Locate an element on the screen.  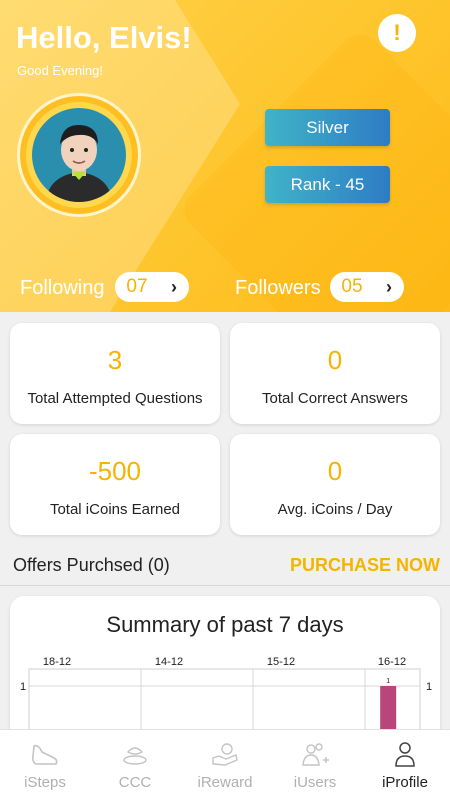
stat-card-attempted: 3 Total Attempted Questions is located at coordinates (115, 373).